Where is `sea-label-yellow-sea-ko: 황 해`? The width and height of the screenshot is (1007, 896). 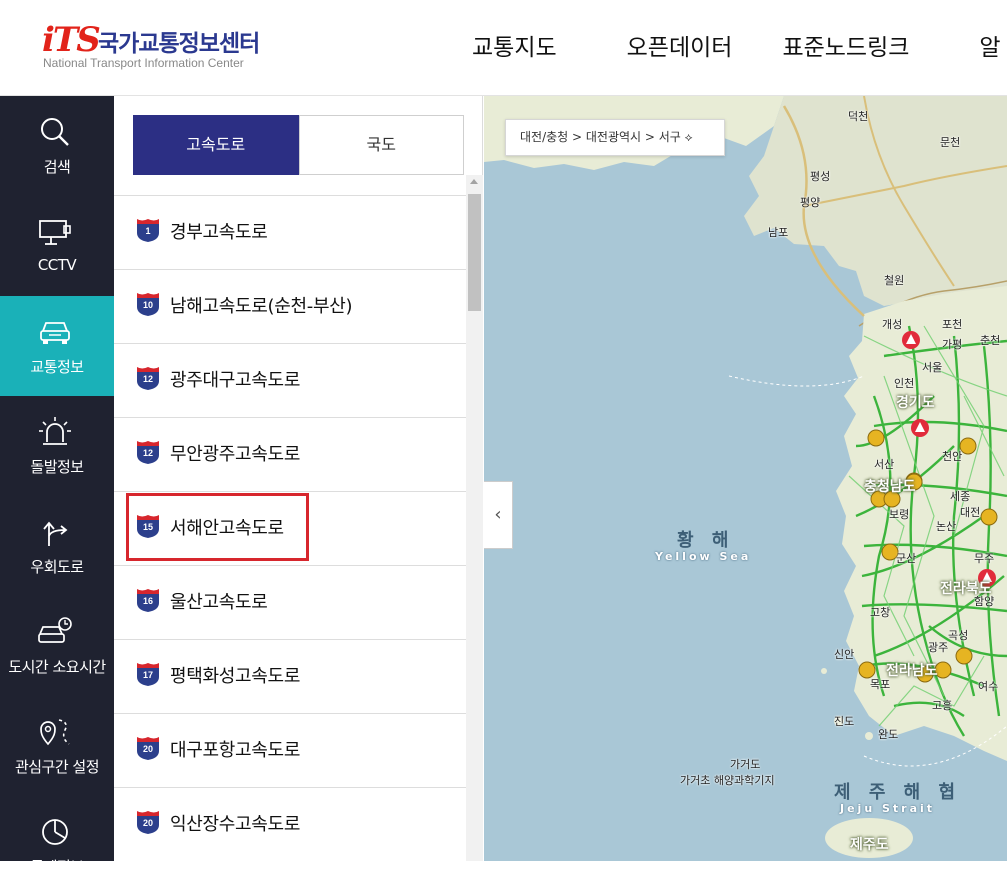
sea-label-yellow-sea-ko: 황 해 is located at coordinates (706, 540).